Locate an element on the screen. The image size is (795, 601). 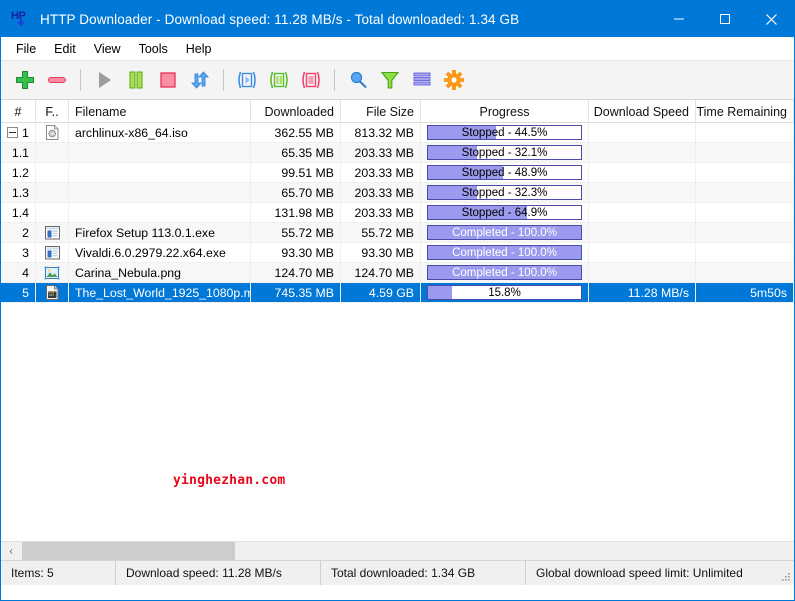
options-button is located at coordinates (454, 80).